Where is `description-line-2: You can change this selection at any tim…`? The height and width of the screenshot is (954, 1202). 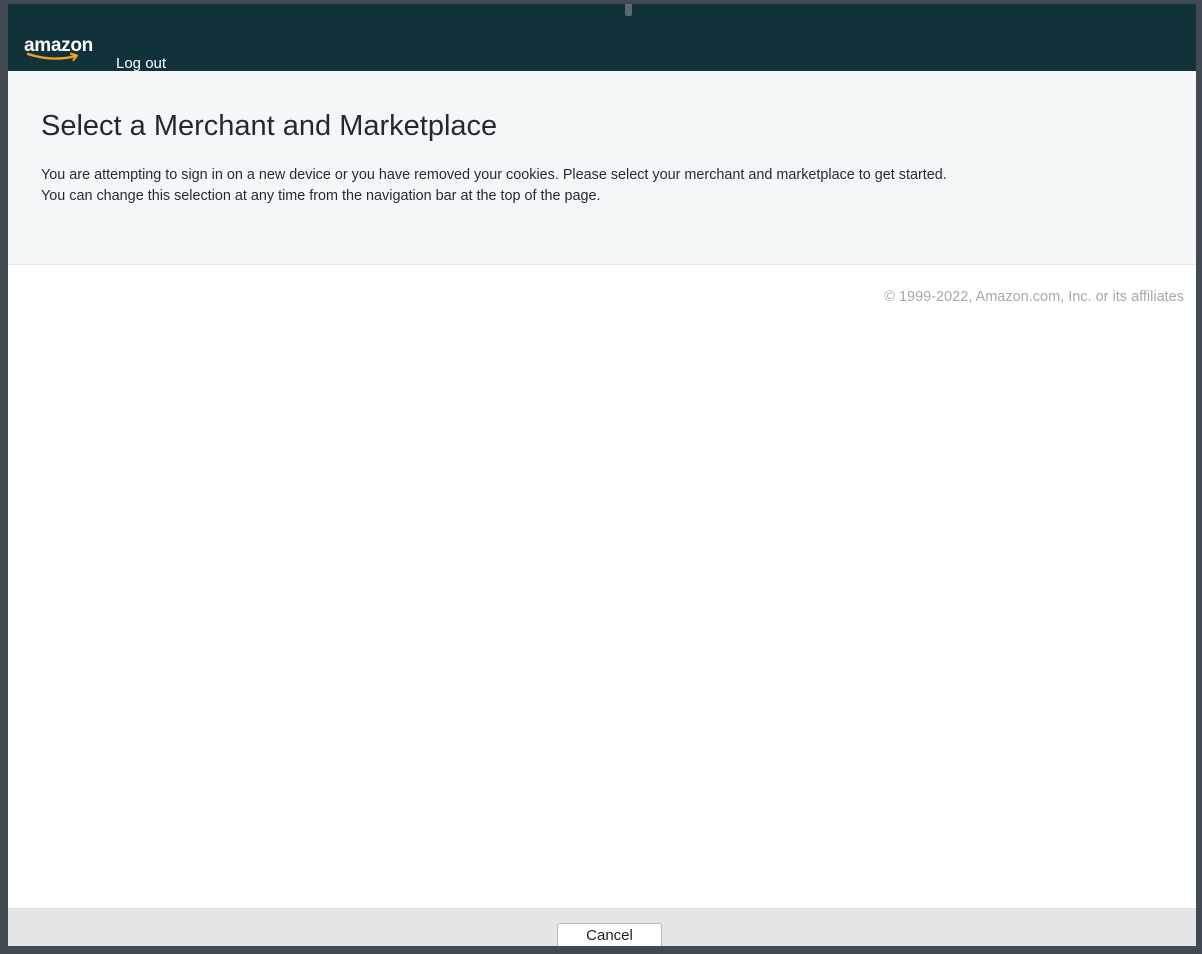
description-line-2: You can change this selection at any tim… is located at coordinates (321, 196).